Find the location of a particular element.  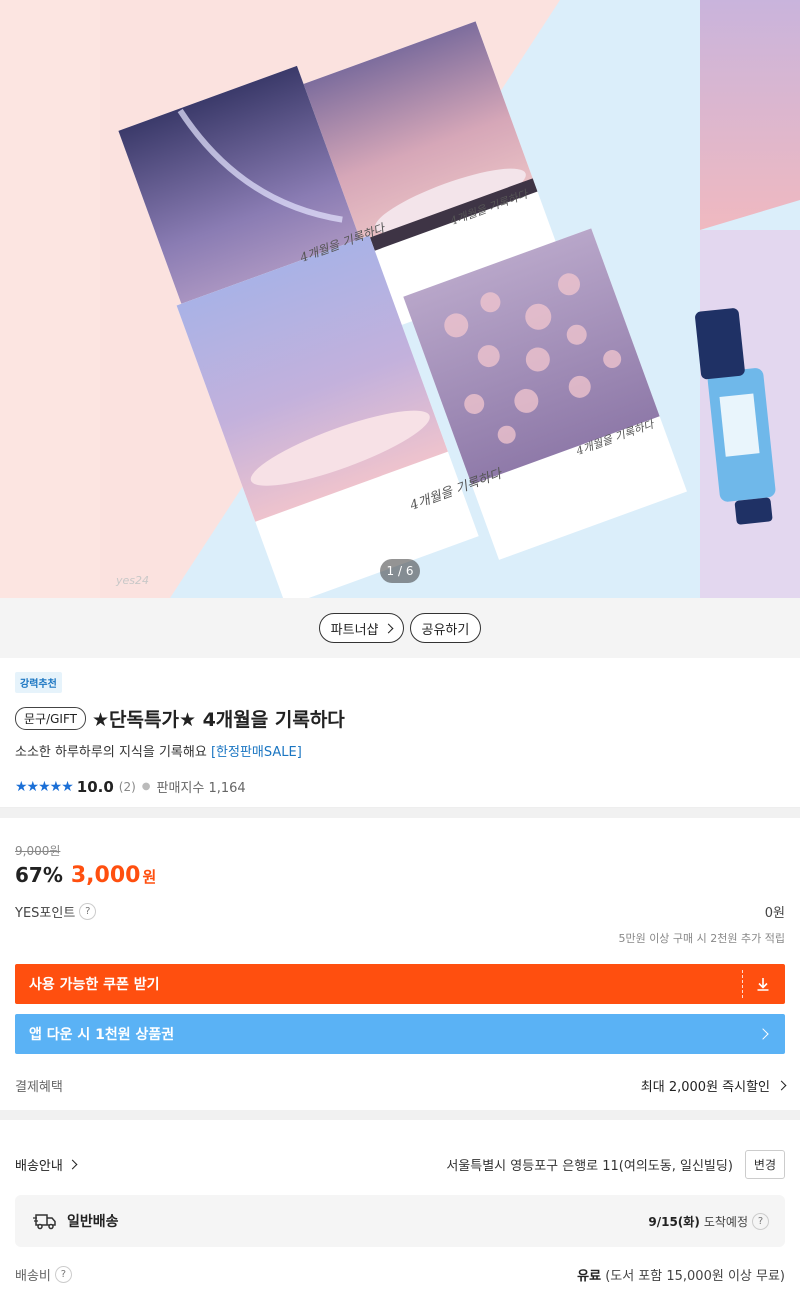

payment-benefit-row: 결제혜택 최대 2,000원 즉시할인 is located at coordinates (401, 1085).